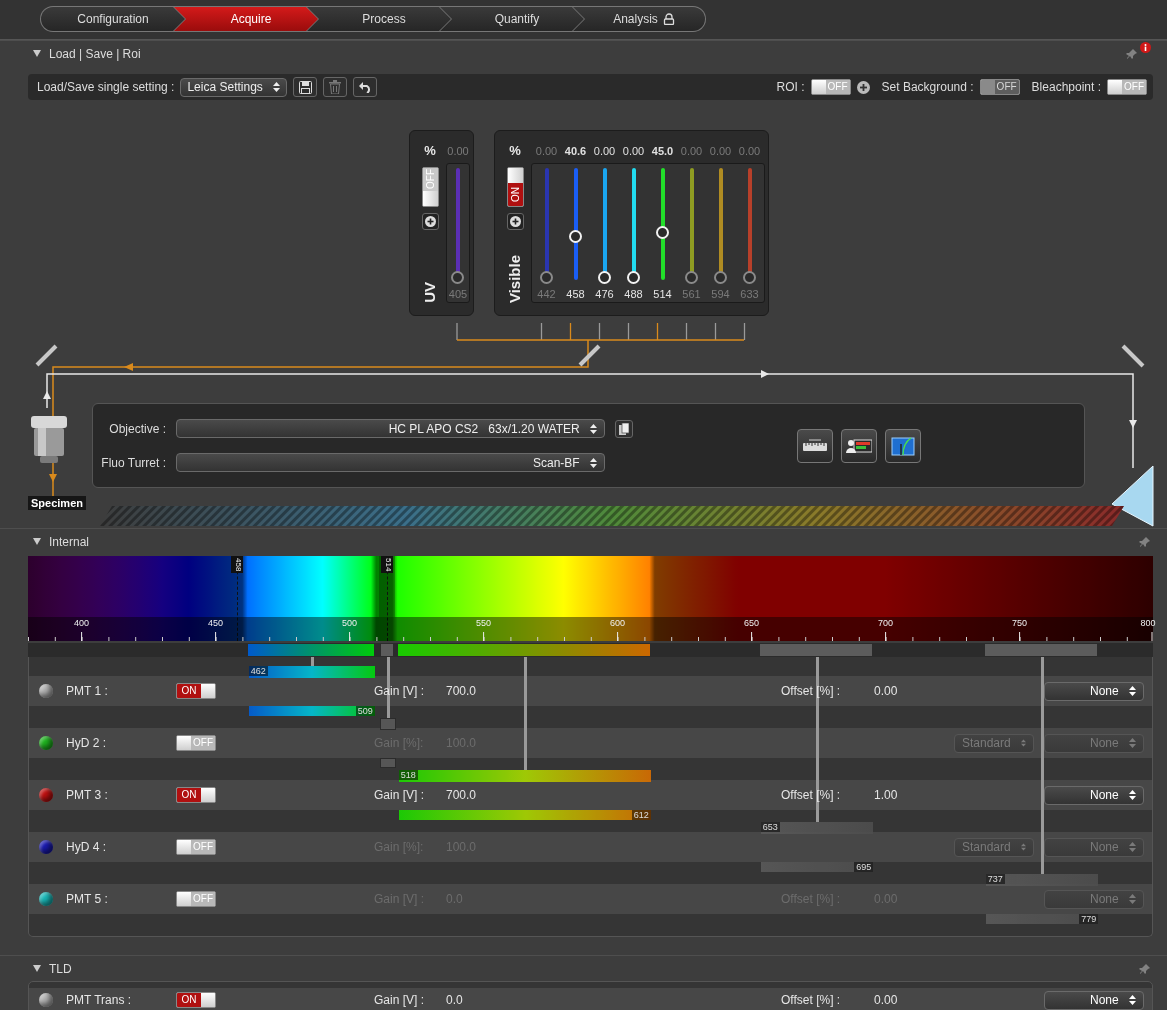  What do you see at coordinates (365, 87) in the screenshot?
I see `undo-button` at bounding box center [365, 87].